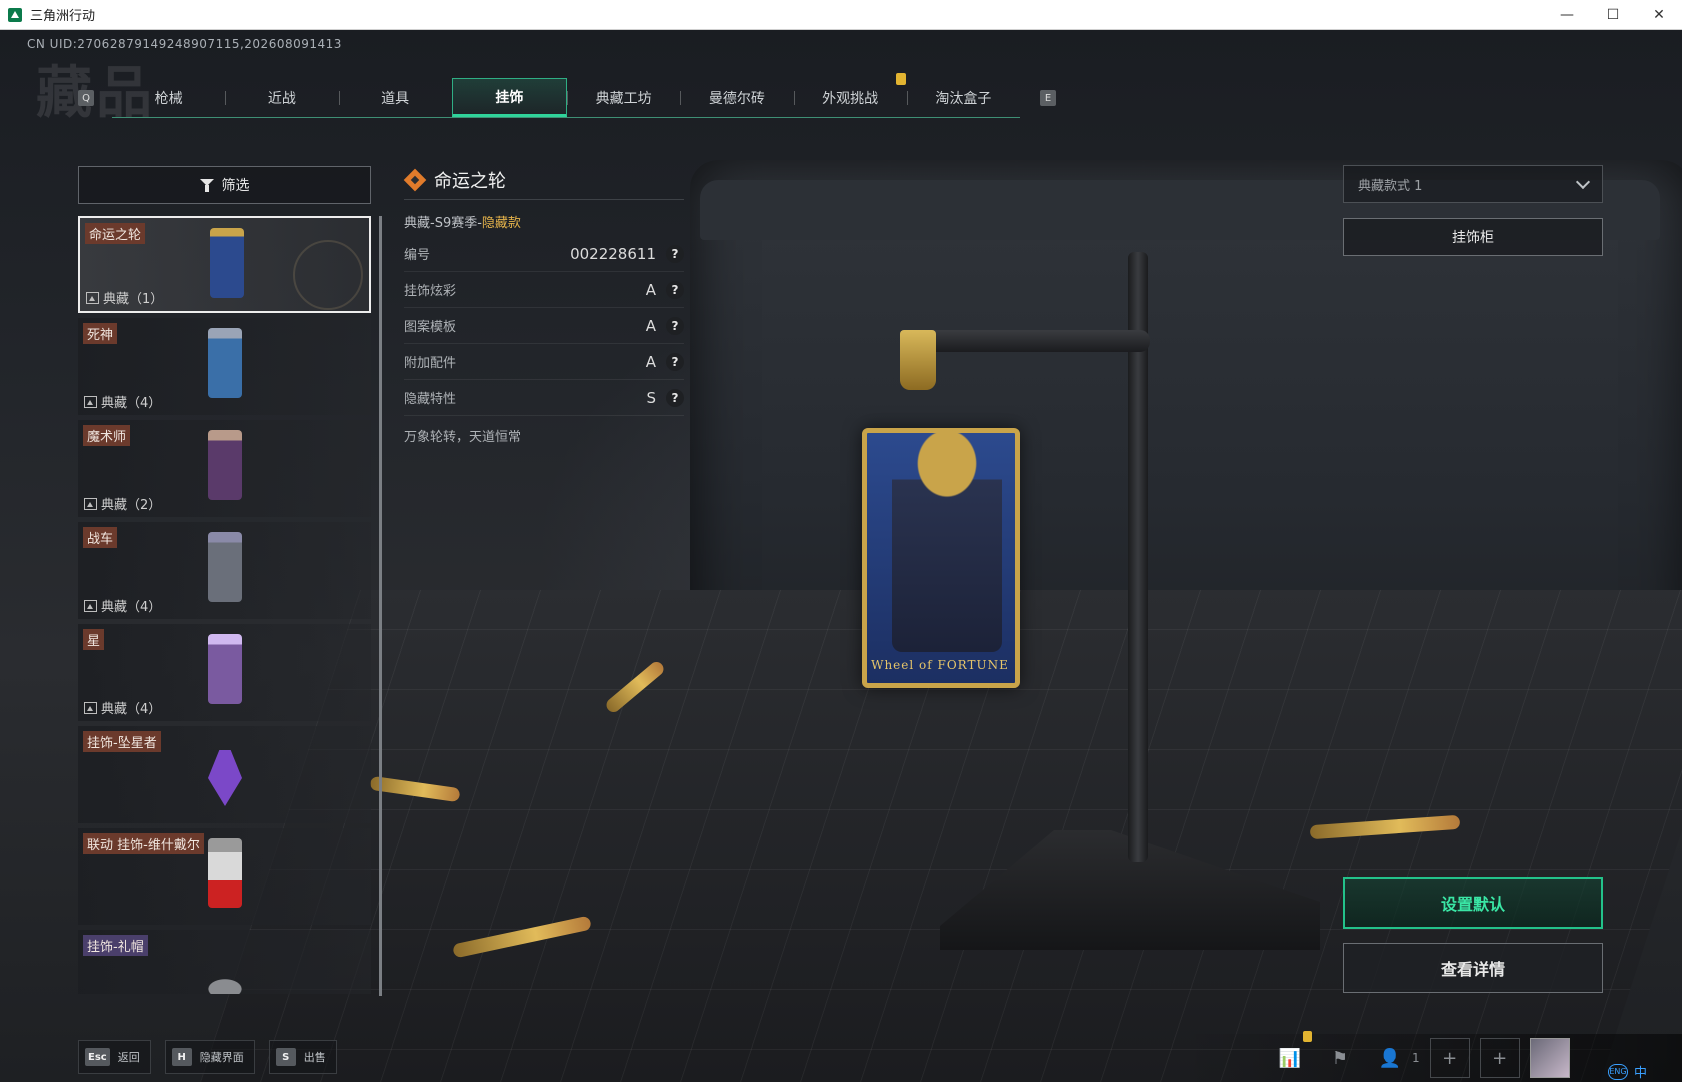 This screenshot has height=1082, width=1682. I want to click on charm-list: 命运之轮 典藏（1） 死神 典藏（4） 魔术师 典藏（2） 战车 典藏（4） 星, so click(224, 605).